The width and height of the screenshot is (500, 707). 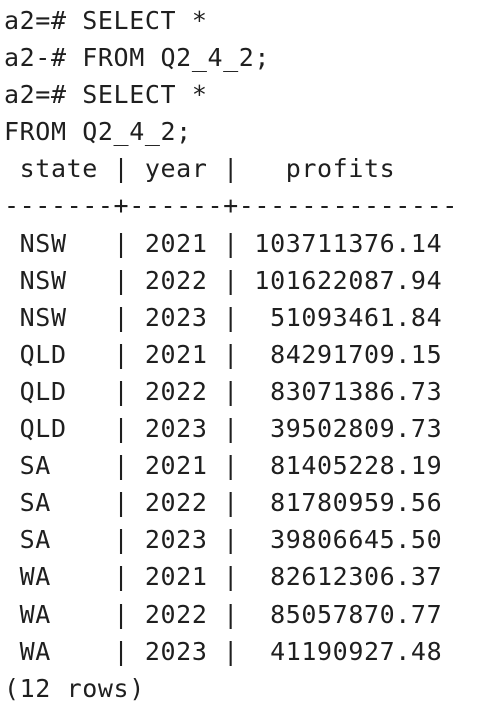 I want to click on result-row: WA | 2022 | 85057870.77, so click(x=223, y=614).